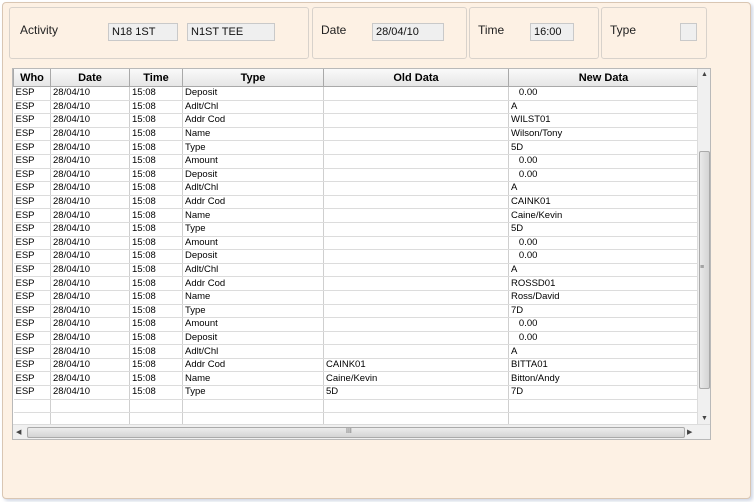 This screenshot has height=502, width=754. I want to click on cell-old-data: CAINK01, so click(416, 365).